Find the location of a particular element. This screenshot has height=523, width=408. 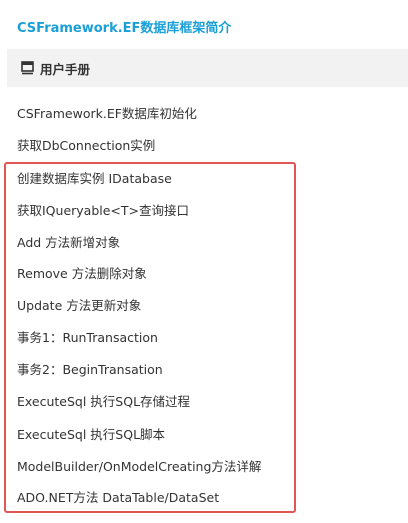

nav-item-run-transaction: 事务1：RunTransaction is located at coordinates (87, 338).